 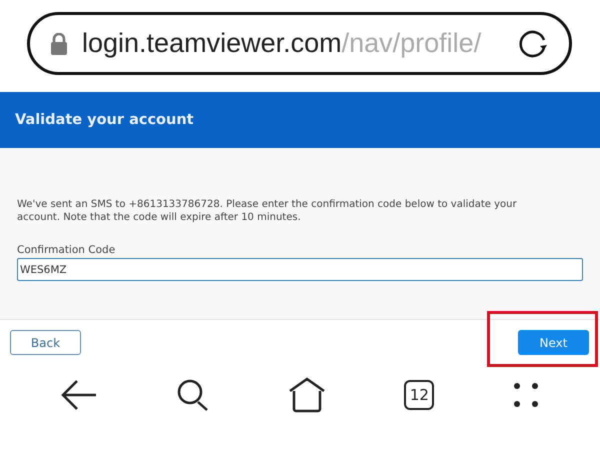 What do you see at coordinates (419, 395) in the screenshot?
I see `tab-count: 12` at bounding box center [419, 395].